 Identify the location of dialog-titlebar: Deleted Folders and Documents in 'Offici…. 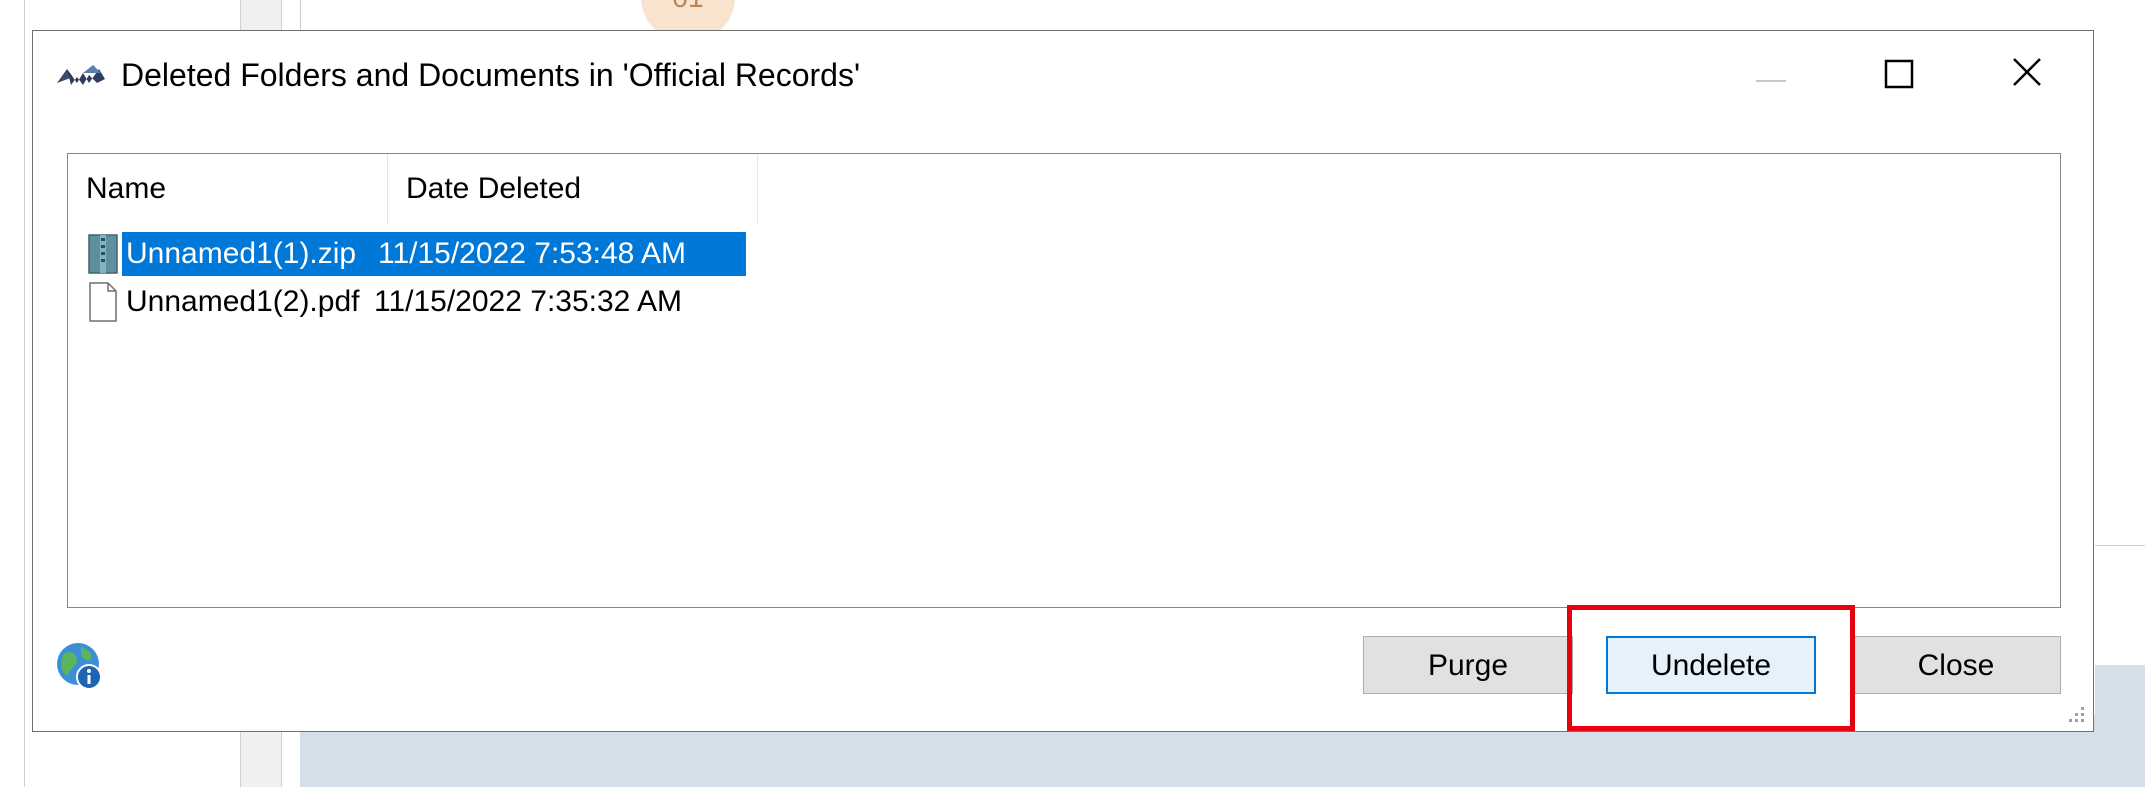
(1063, 76).